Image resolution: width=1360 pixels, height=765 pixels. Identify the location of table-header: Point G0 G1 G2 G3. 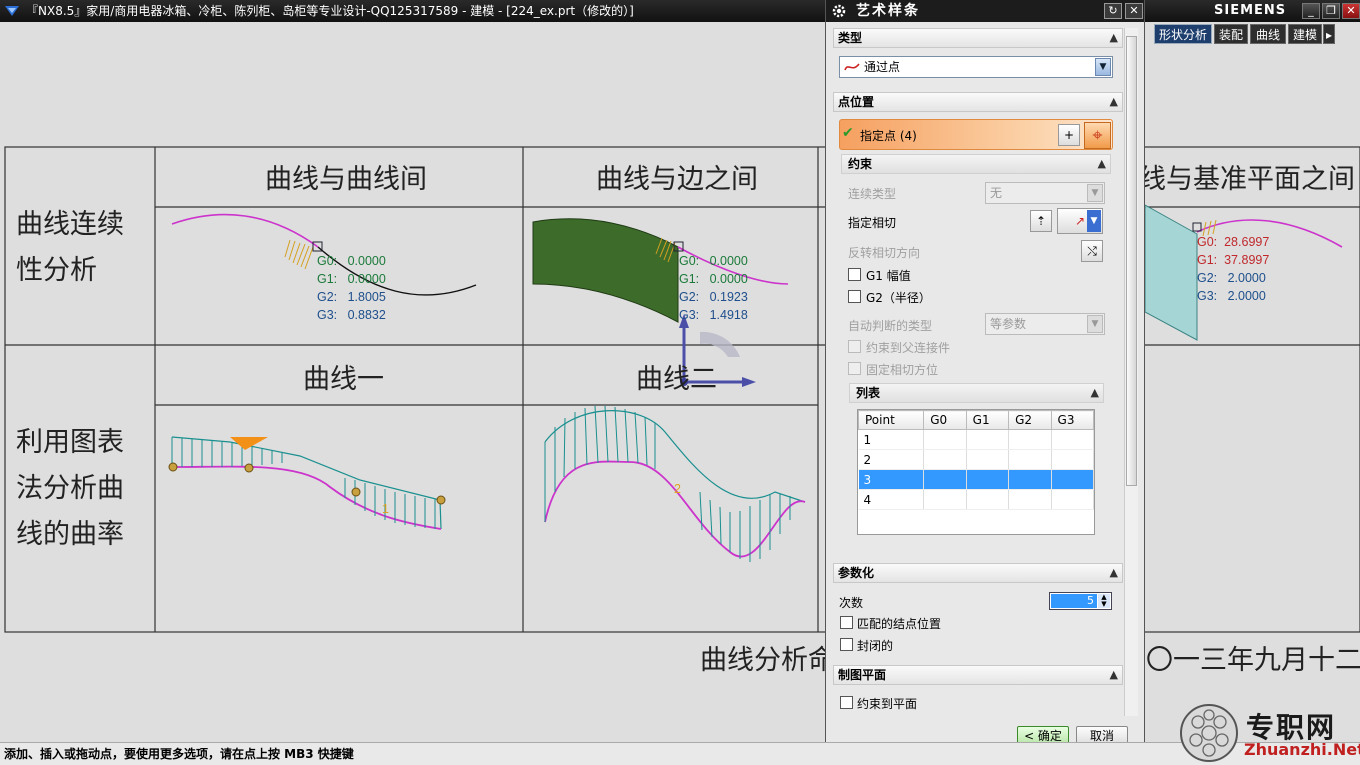
(976, 420).